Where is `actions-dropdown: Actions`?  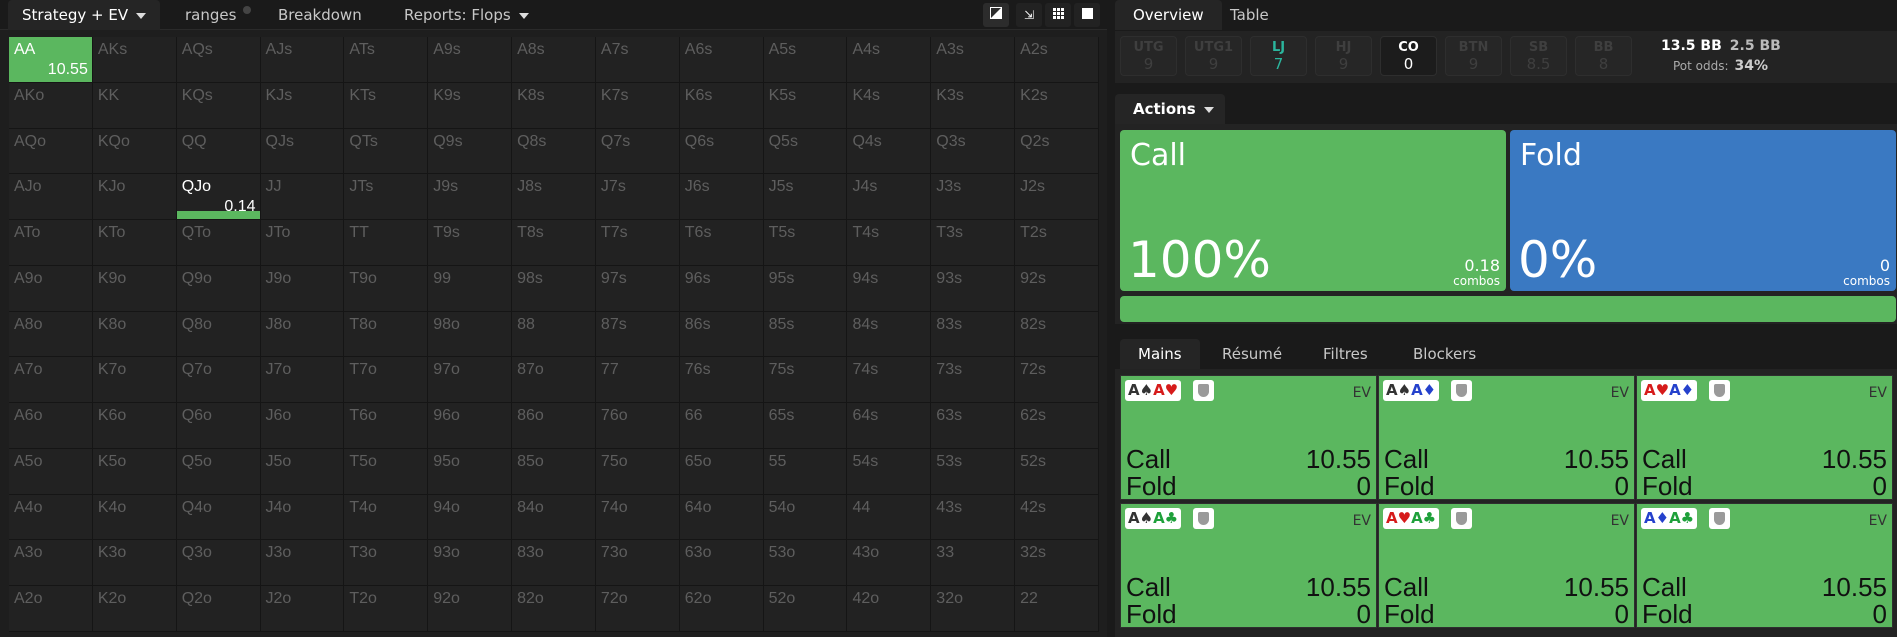 actions-dropdown: Actions is located at coordinates (1170, 109).